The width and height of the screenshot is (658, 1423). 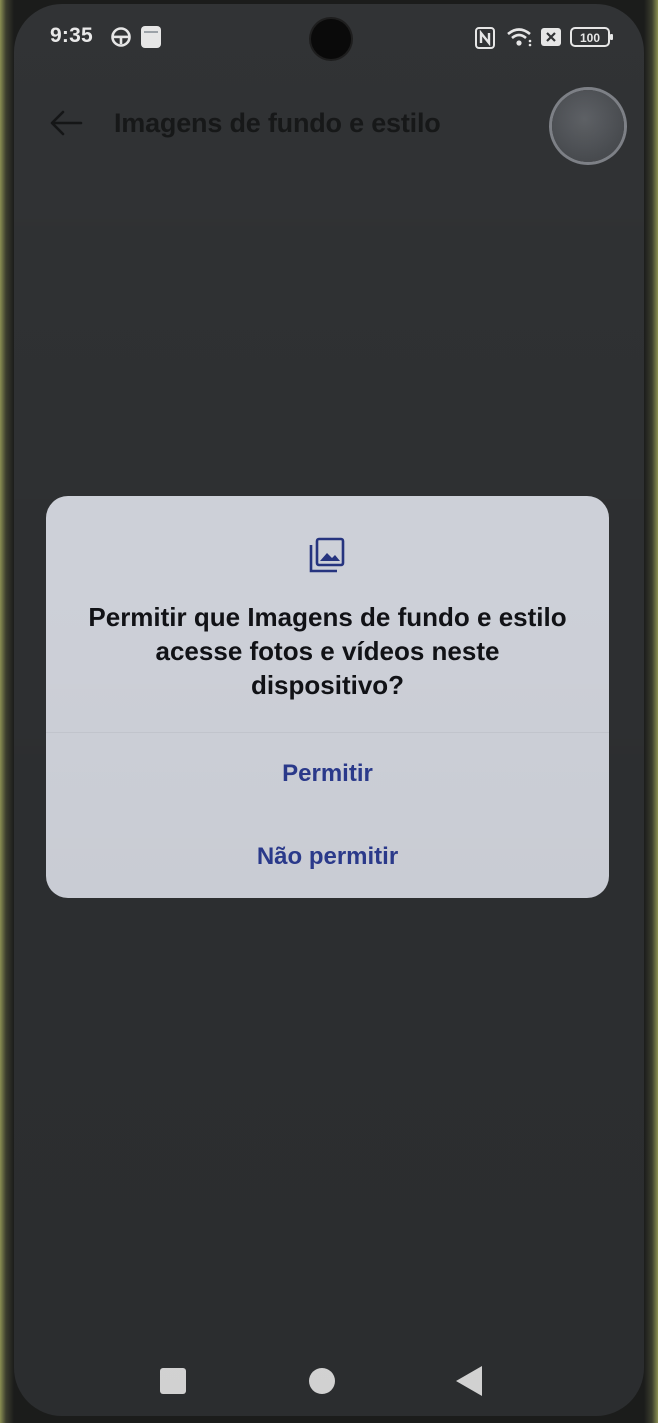 I want to click on front-camera, so click(x=331, y=39).